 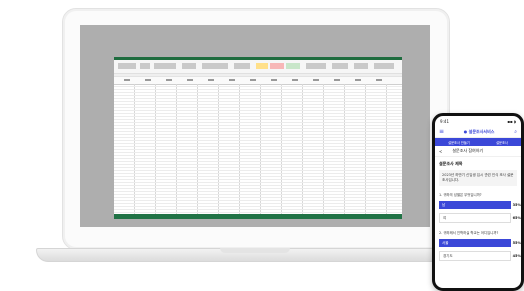 What do you see at coordinates (478, 142) in the screenshot?
I see `phone-tabs: 설문조사 만들기 설문조사` at bounding box center [478, 142].